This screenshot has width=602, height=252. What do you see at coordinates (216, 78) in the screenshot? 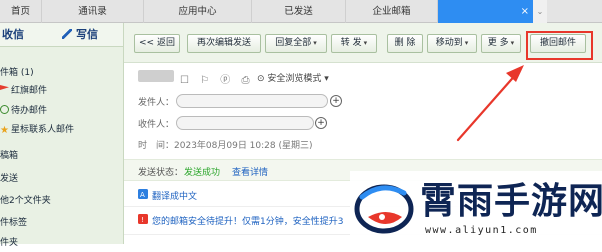
I see `header-action-icons: ☐ ⚐ ⓟ ⎙` at bounding box center [216, 78].